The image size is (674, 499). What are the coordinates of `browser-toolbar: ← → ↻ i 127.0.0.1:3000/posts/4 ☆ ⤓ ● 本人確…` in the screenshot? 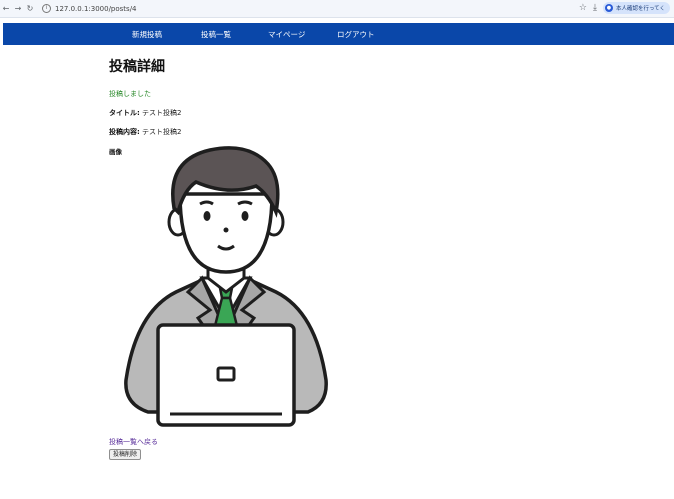 It's located at (337, 9).